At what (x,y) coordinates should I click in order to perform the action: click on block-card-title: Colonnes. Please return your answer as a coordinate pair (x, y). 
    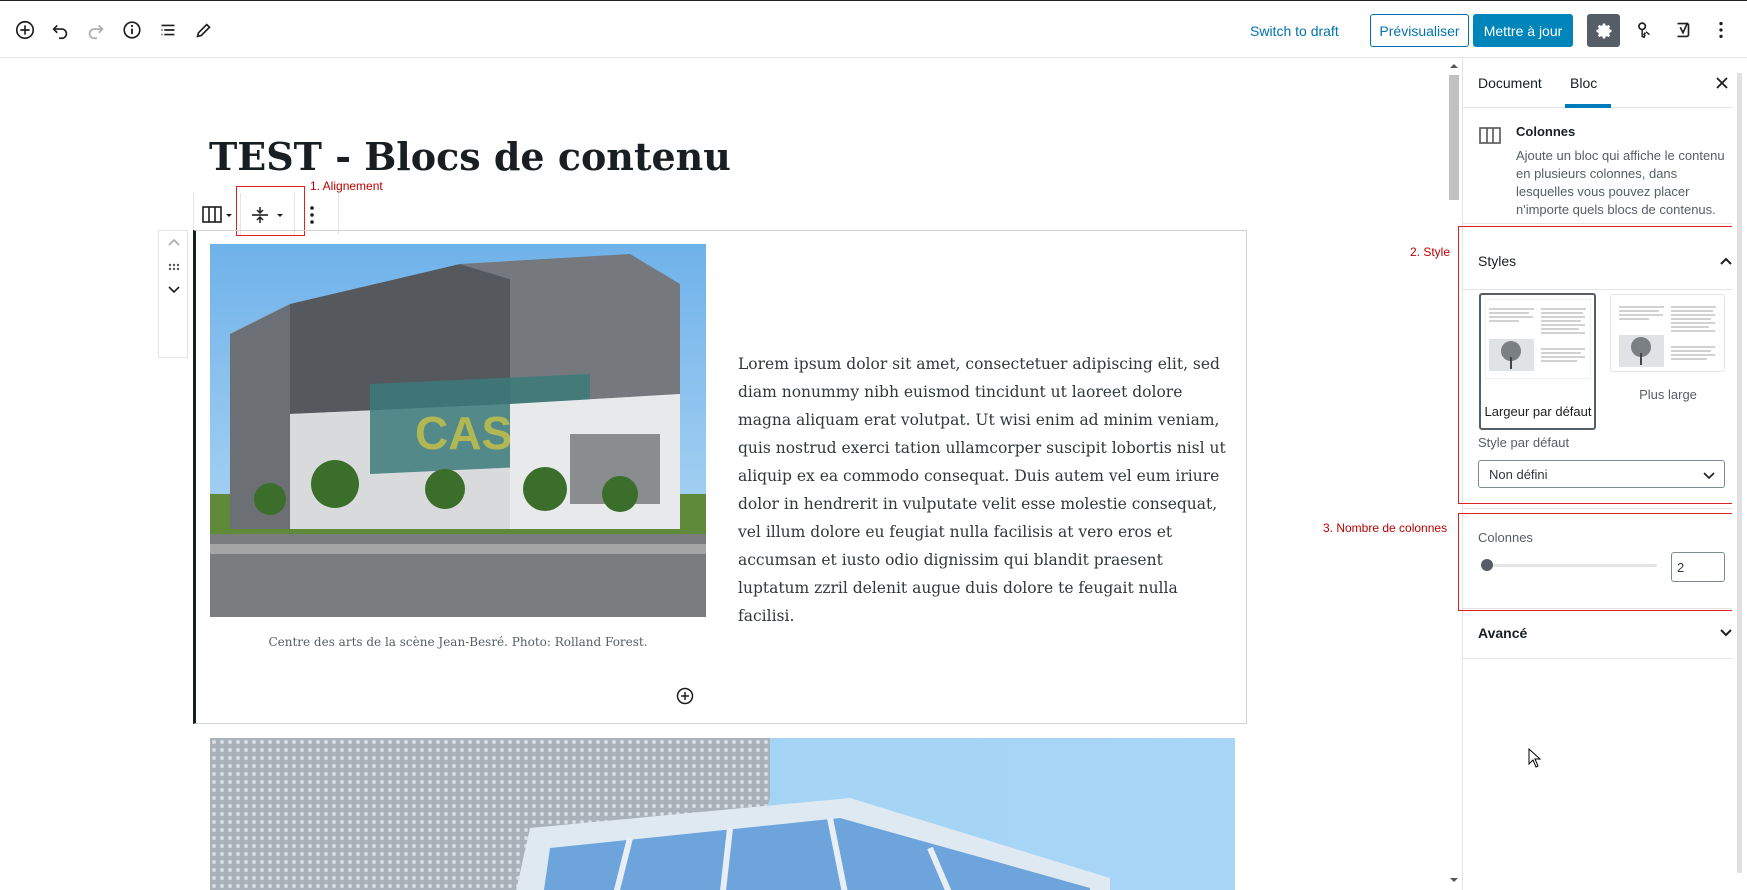
    Looking at the image, I should click on (1546, 131).